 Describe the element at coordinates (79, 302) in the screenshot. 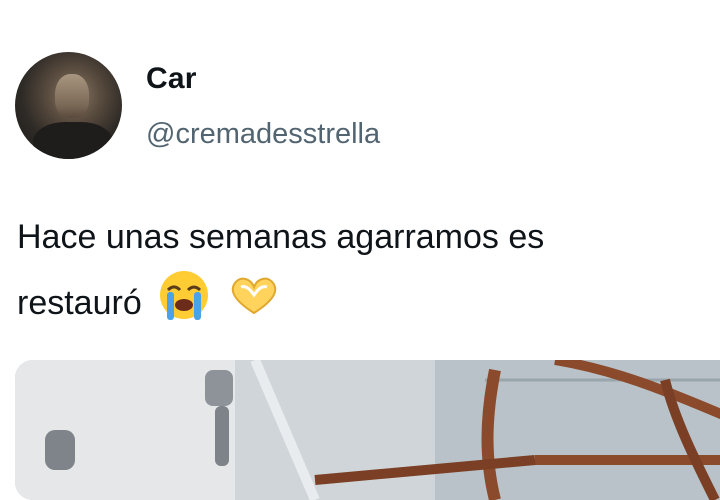

I see `tweet-text-line-2-text: restauró` at that location.